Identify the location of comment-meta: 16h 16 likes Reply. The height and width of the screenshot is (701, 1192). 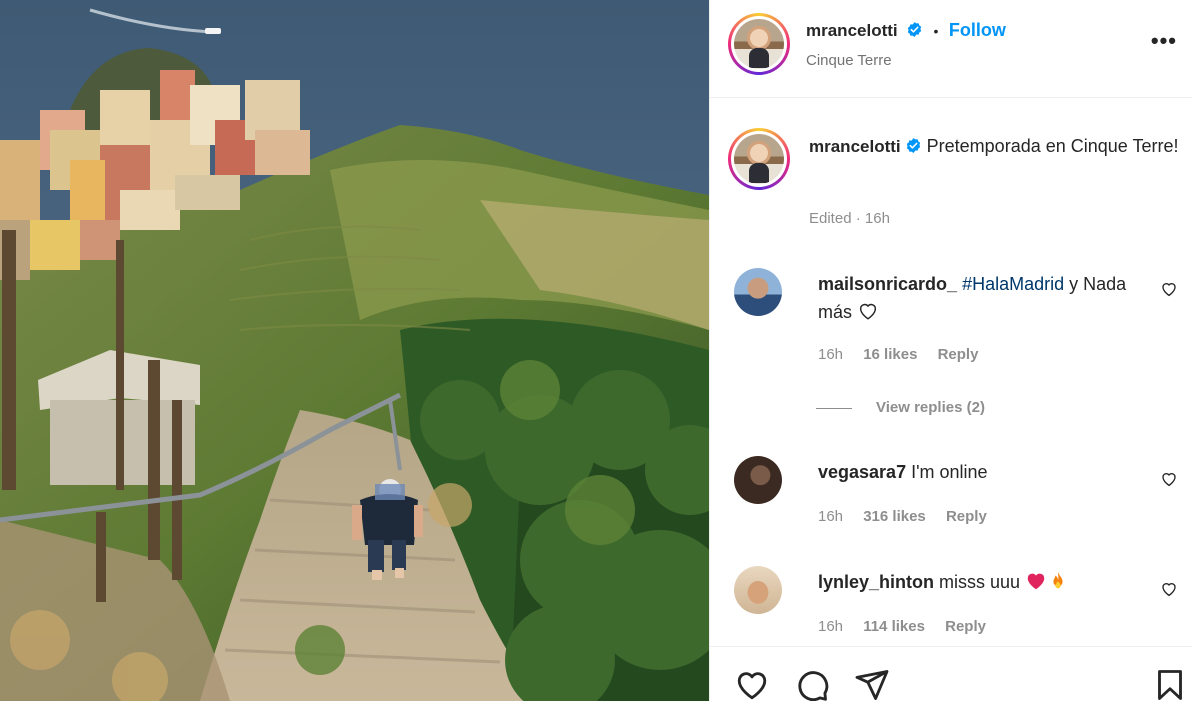
(906, 354).